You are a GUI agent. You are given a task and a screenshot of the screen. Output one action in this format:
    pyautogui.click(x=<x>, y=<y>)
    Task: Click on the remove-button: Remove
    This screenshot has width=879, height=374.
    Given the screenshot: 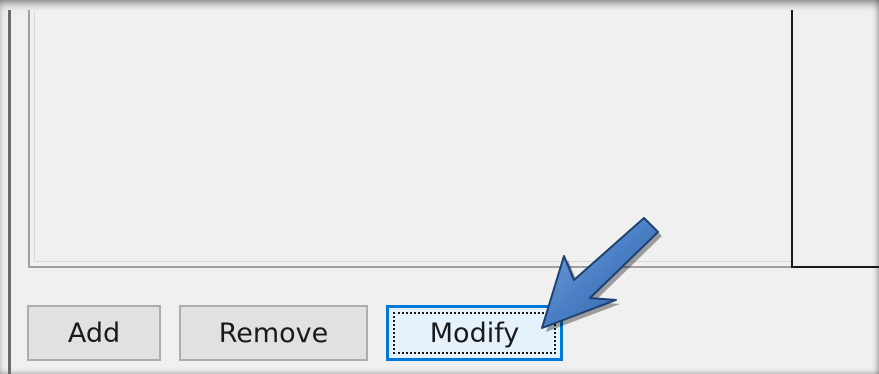 What is the action you would take?
    pyautogui.click(x=273, y=333)
    